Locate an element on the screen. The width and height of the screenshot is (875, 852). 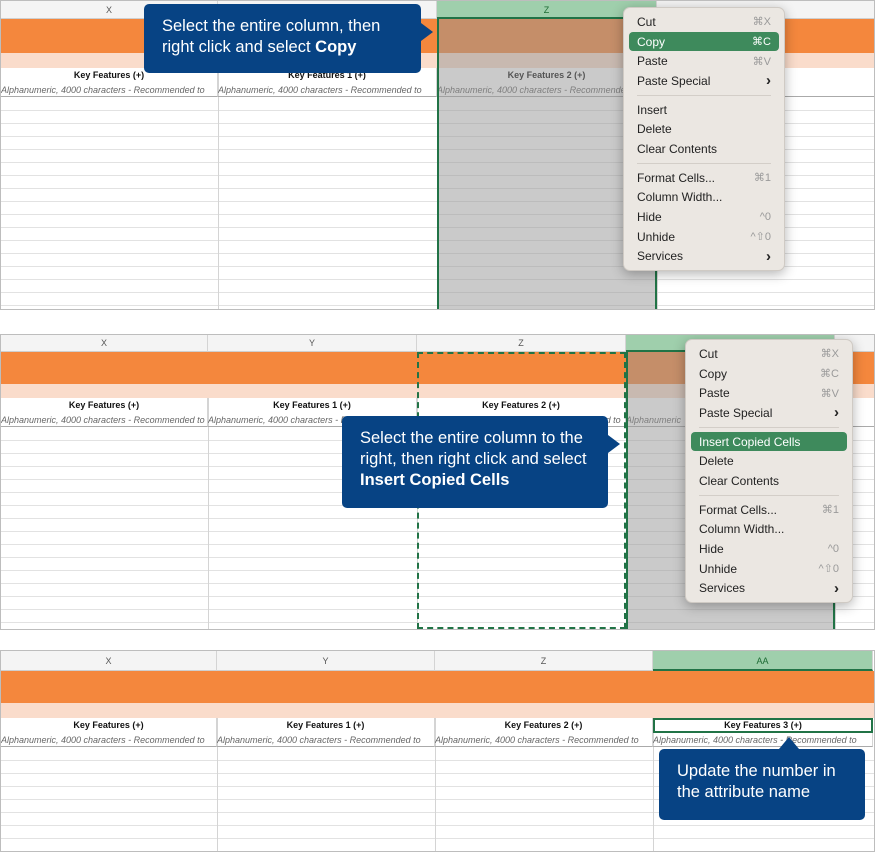
instruction-callout: Update the number in the attribute name is located at coordinates (762, 784).